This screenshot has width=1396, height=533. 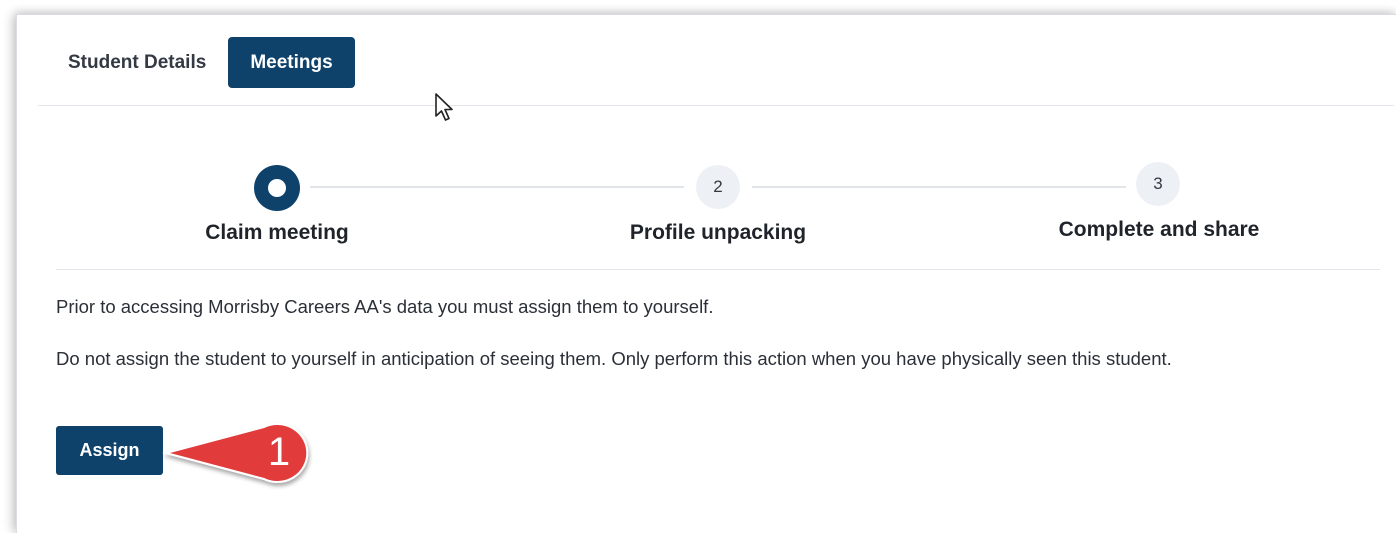 I want to click on step-current-dot-icon, so click(x=277, y=188).